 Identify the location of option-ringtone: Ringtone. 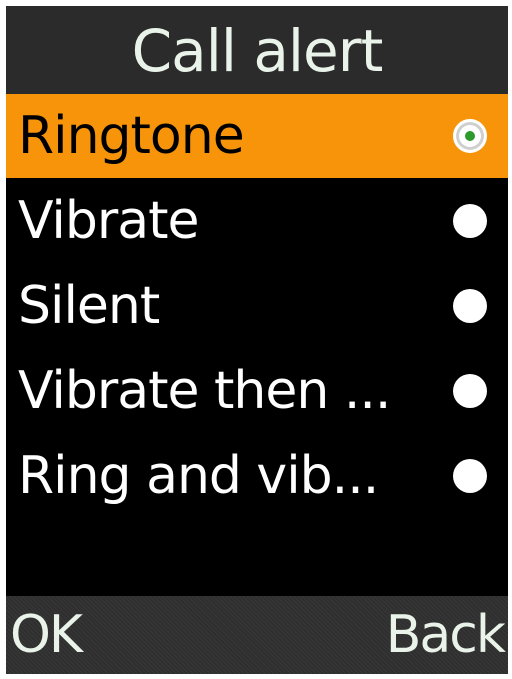
(257, 136).